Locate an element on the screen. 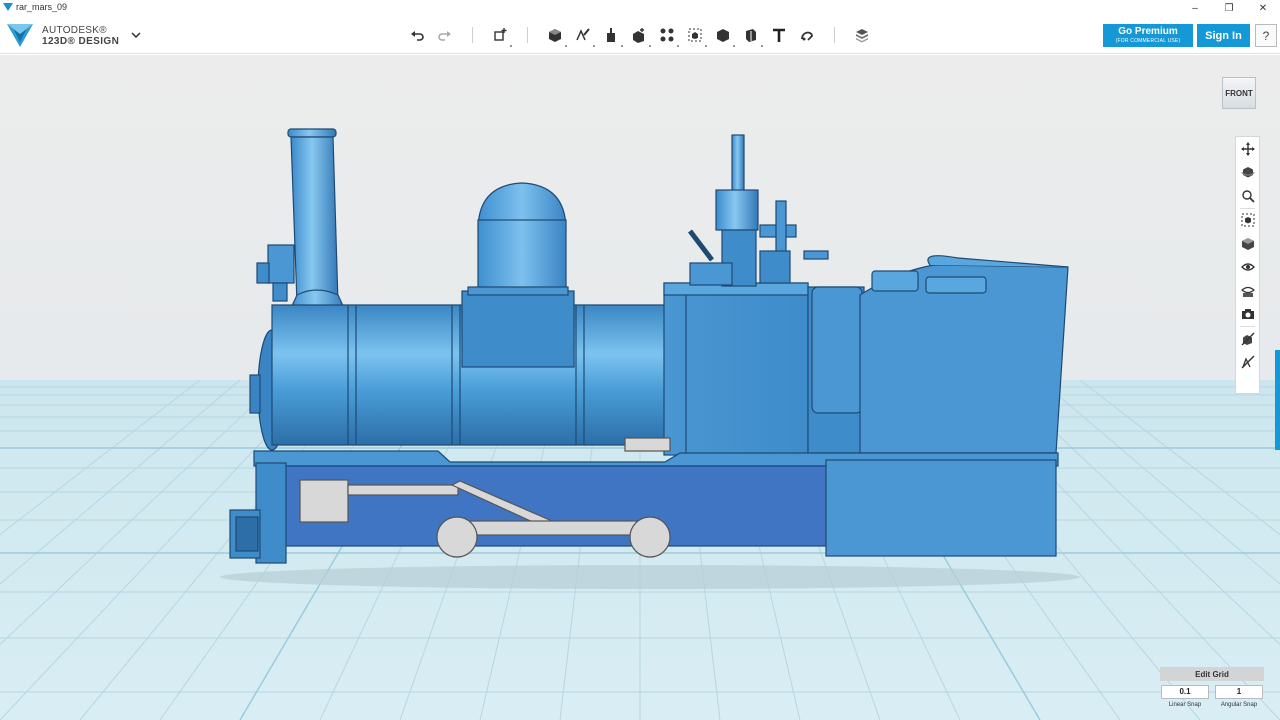 The height and width of the screenshot is (720, 1280). app-menu-button is located at coordinates (136, 35).